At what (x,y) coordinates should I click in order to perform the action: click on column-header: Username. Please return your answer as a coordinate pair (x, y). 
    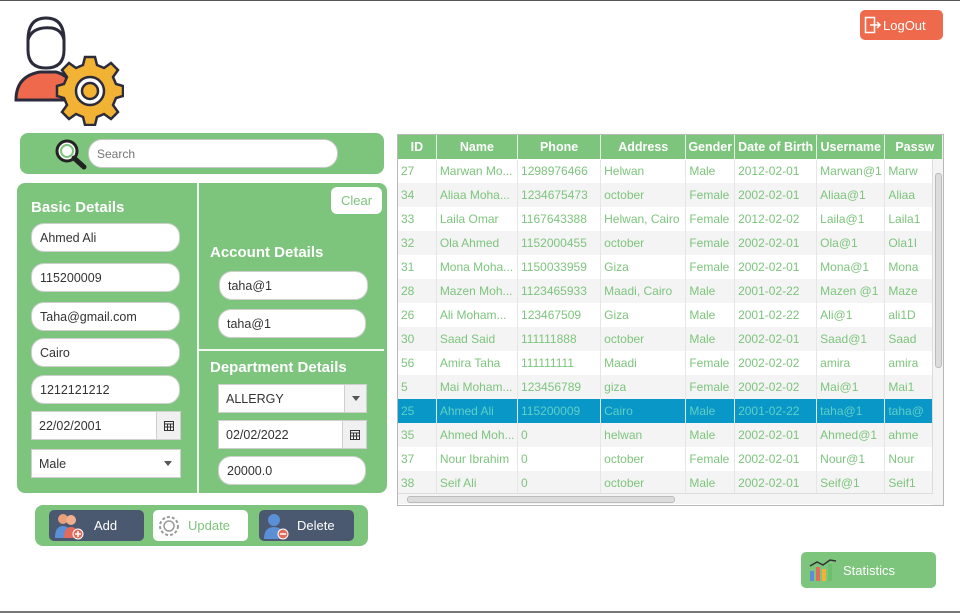
    Looking at the image, I should click on (851, 147).